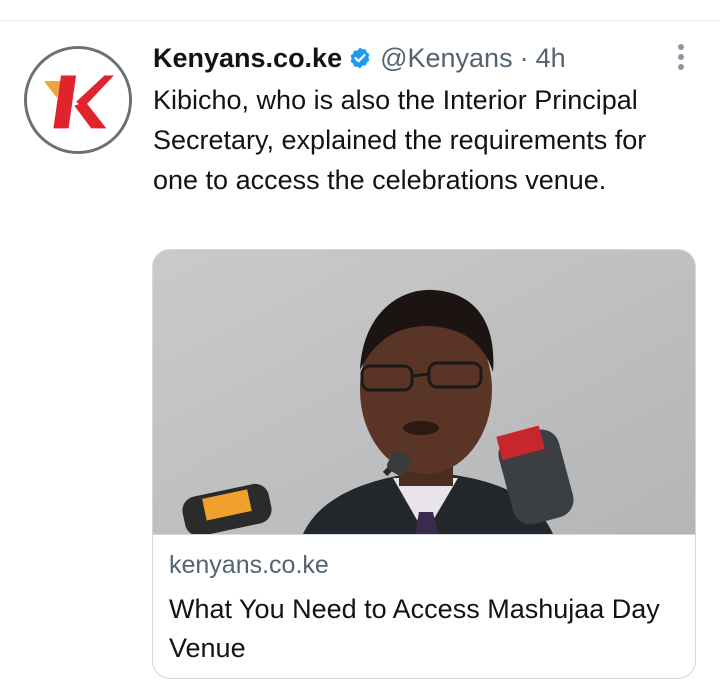  Describe the element at coordinates (249, 565) in the screenshot. I see `card-domain: kenyans.co.ke` at that location.